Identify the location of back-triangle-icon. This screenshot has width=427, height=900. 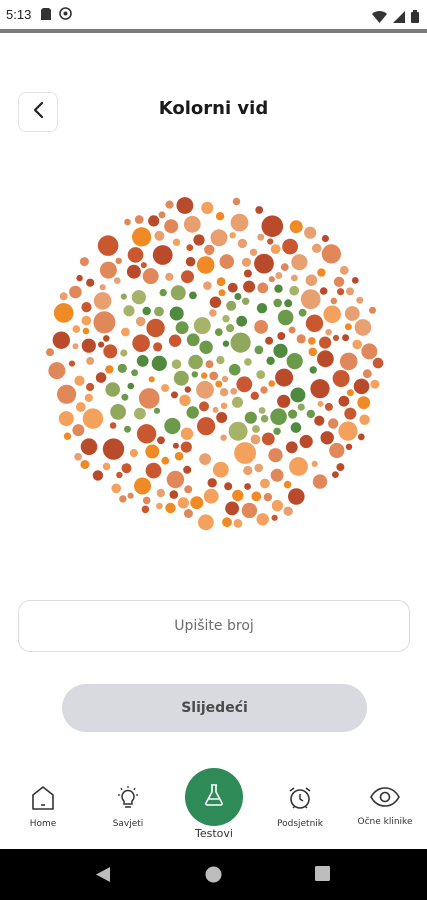
(103, 876).